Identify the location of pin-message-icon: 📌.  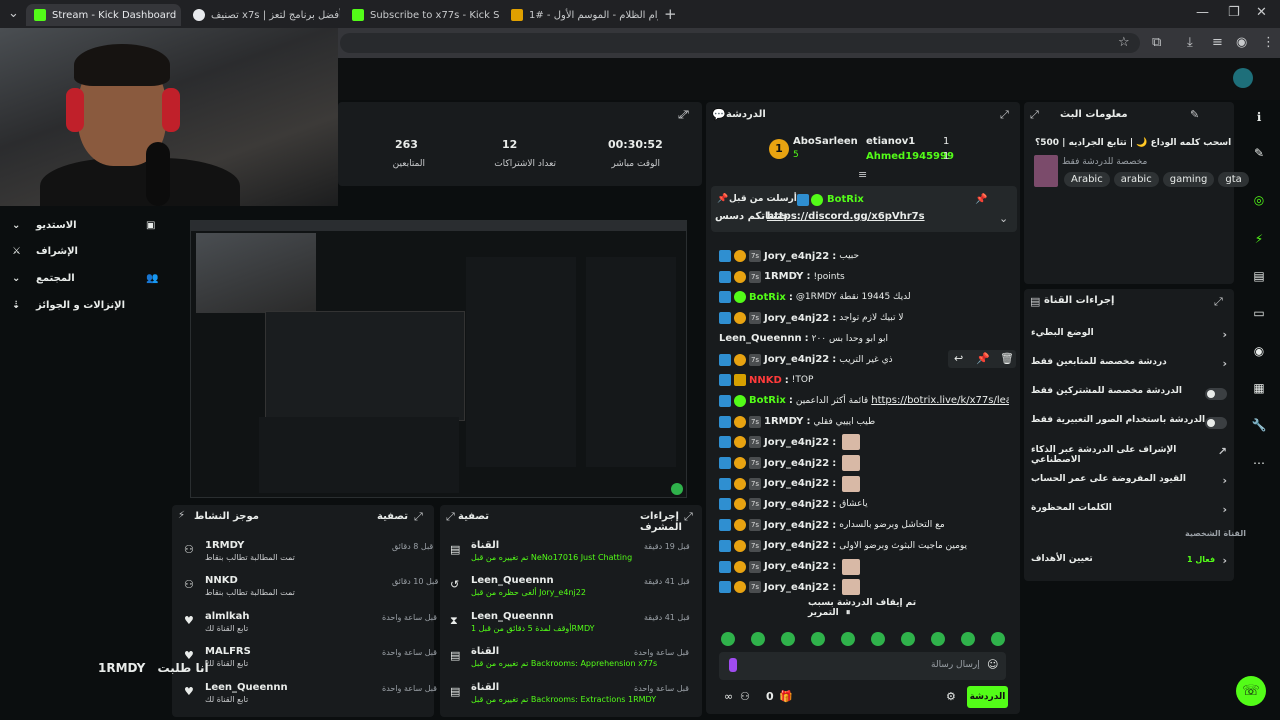
(983, 358).